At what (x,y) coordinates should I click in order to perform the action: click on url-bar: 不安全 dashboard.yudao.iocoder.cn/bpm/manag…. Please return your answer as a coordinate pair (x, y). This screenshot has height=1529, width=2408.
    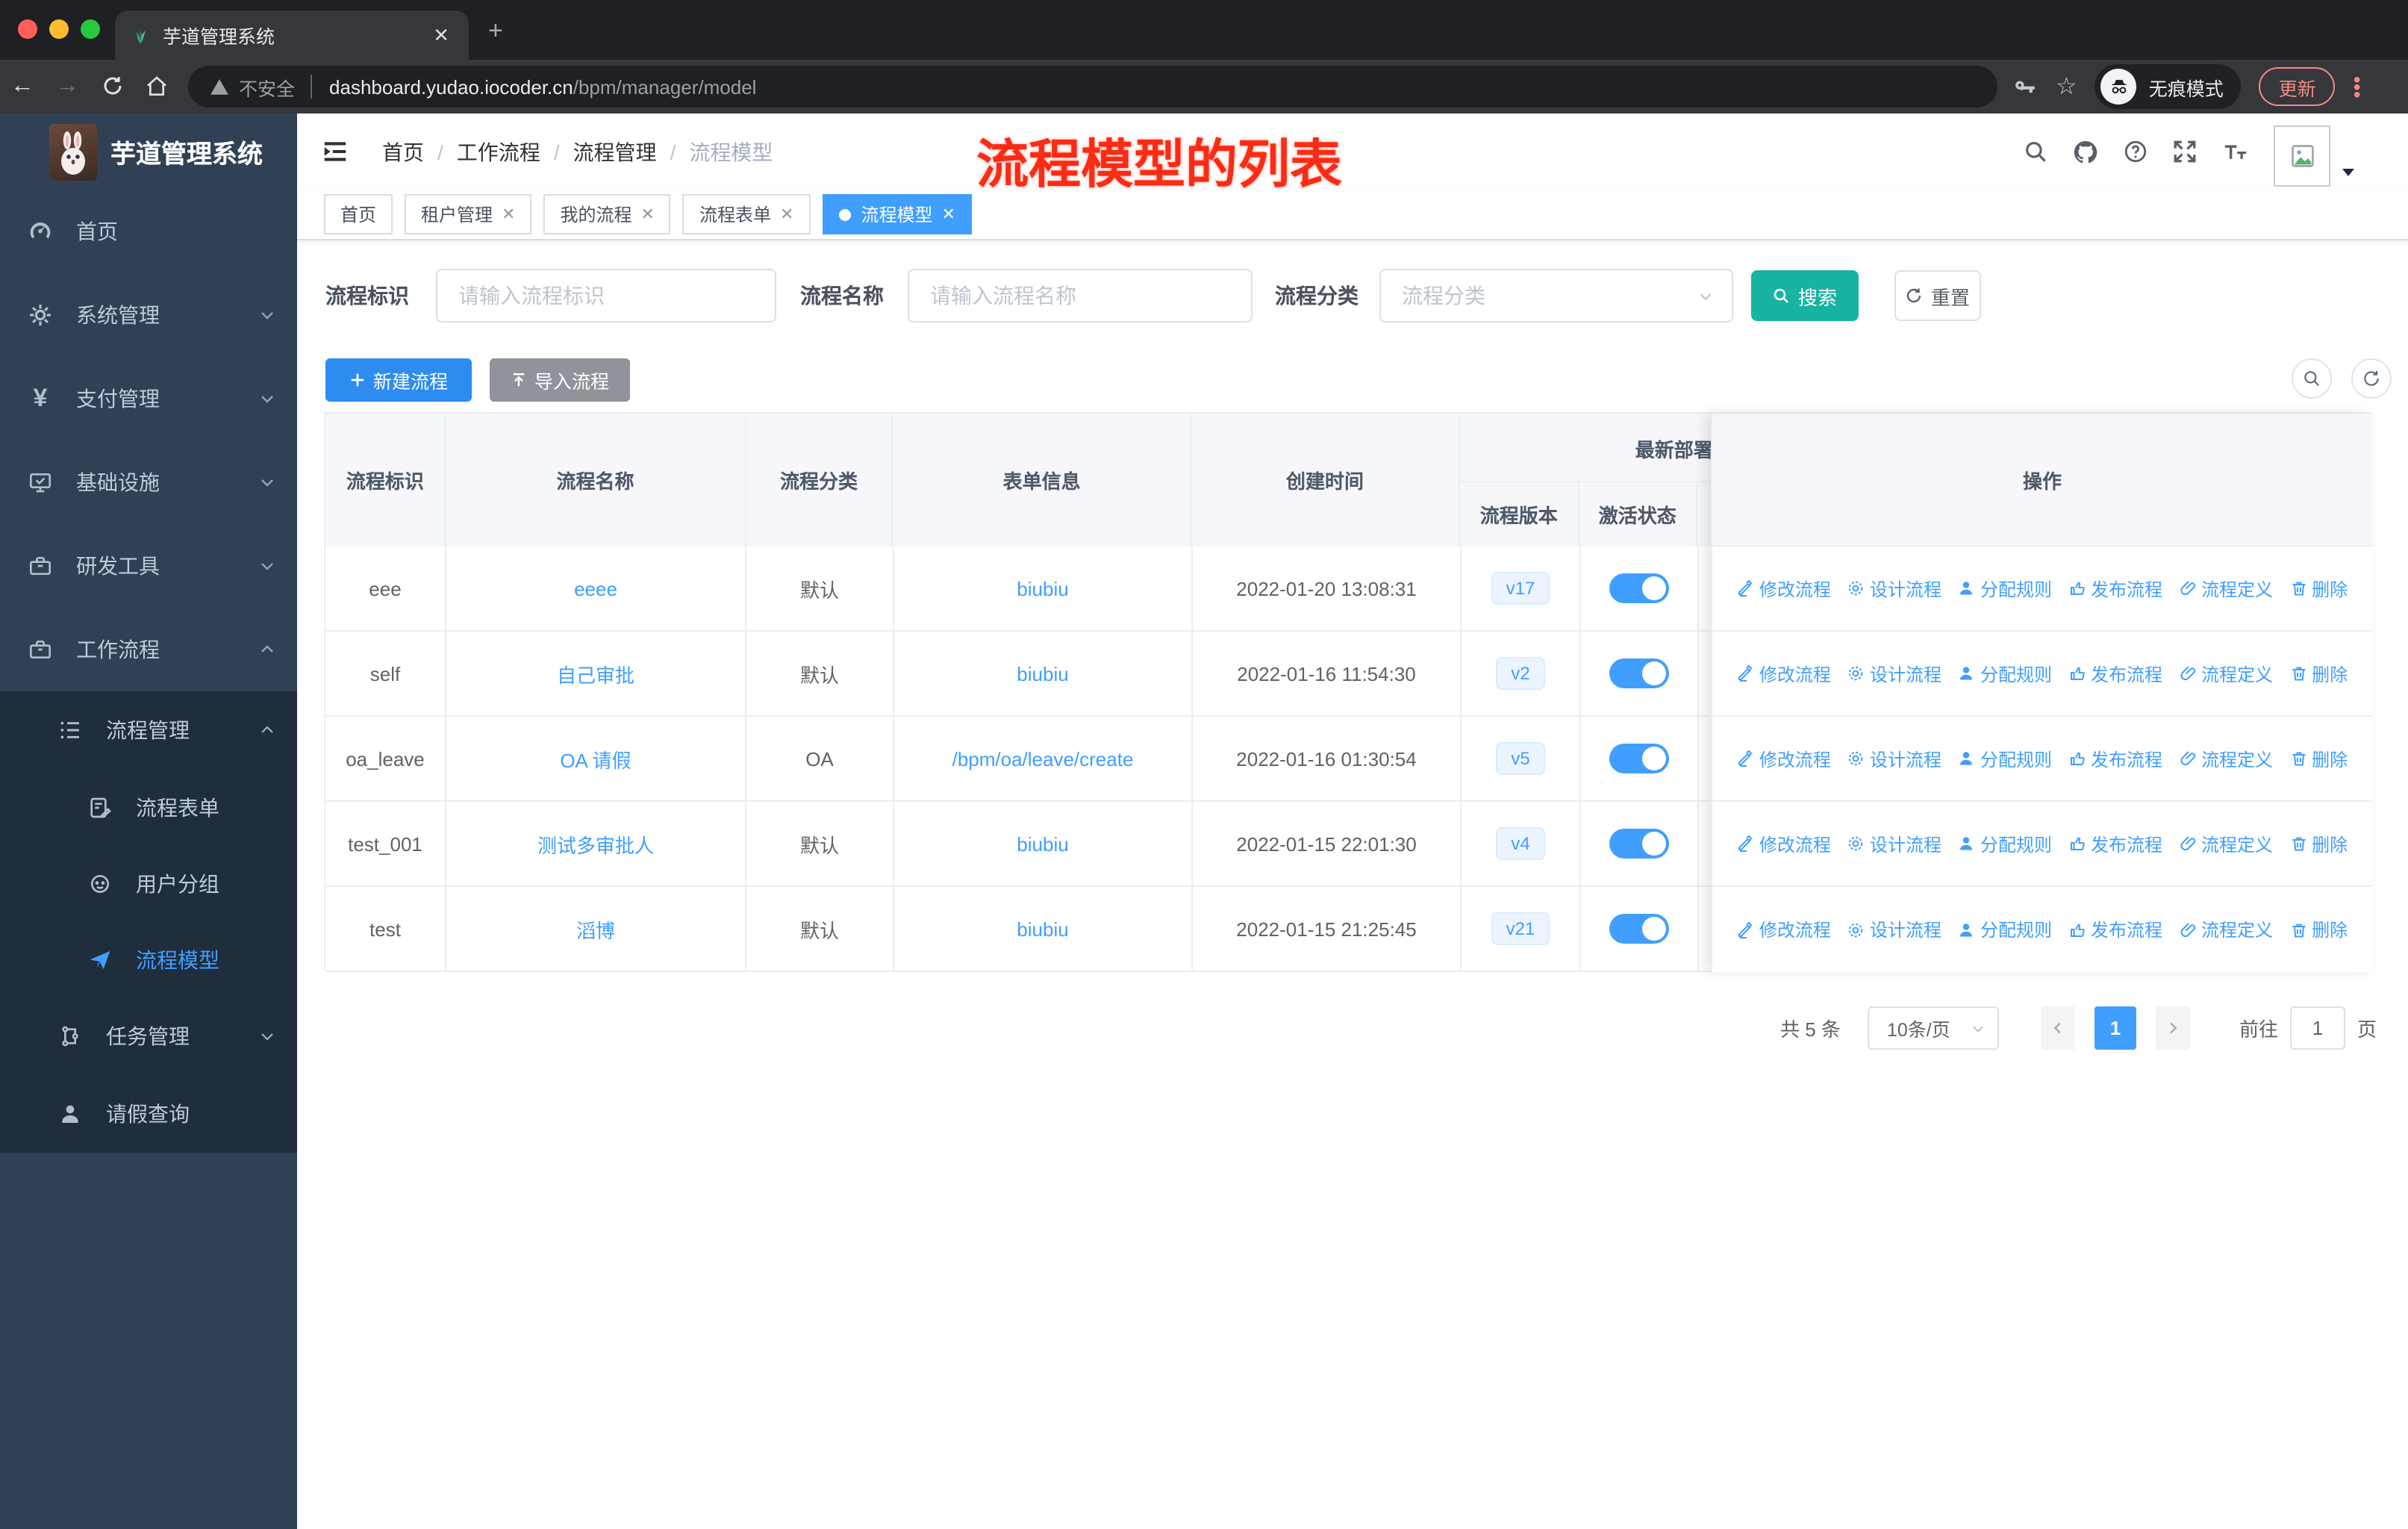
    Looking at the image, I should click on (1092, 87).